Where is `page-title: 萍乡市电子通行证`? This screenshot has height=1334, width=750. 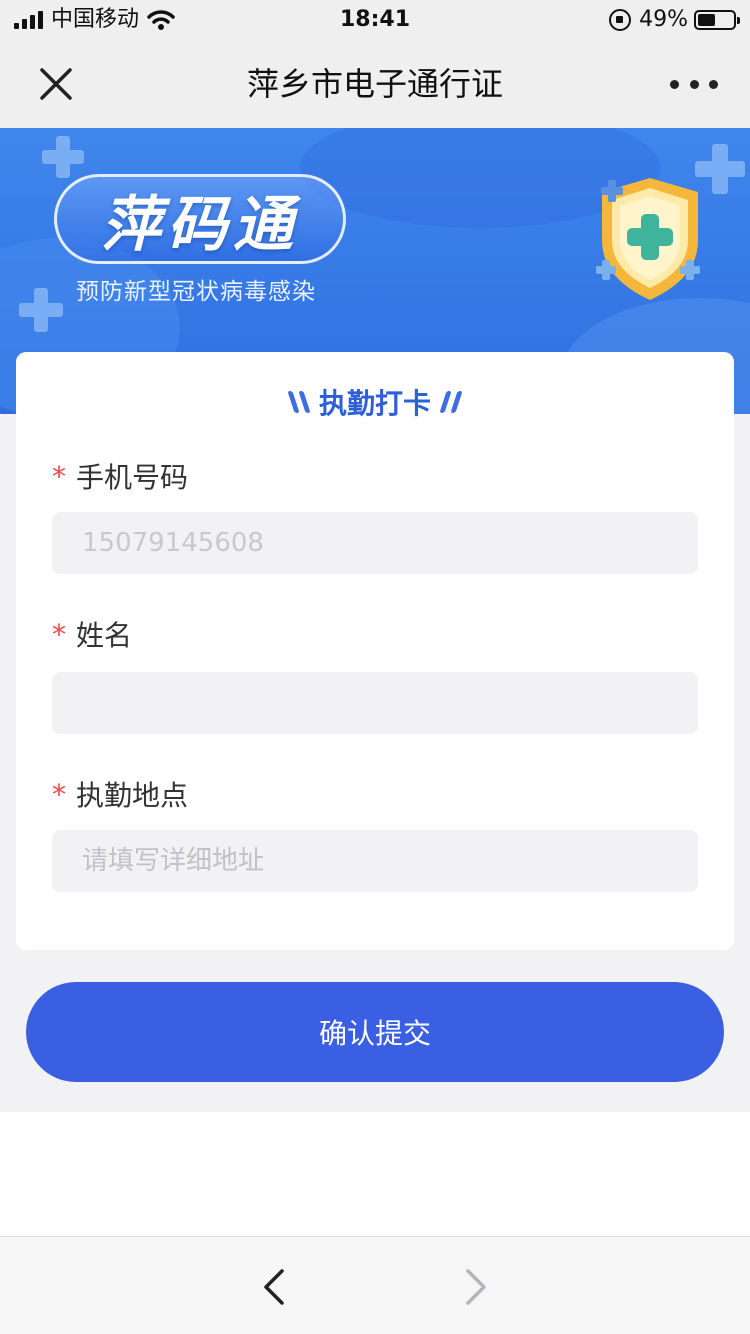
page-title: 萍乡市电子通行证 is located at coordinates (374, 84).